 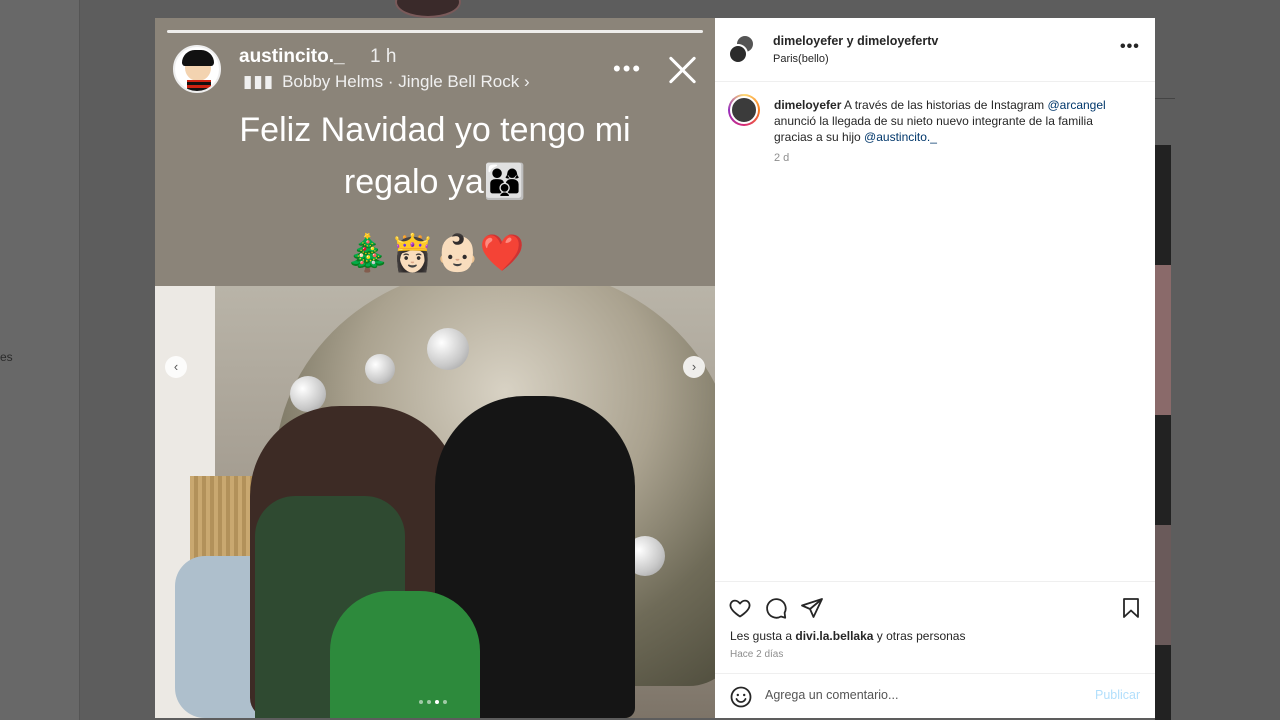 What do you see at coordinates (801, 59) in the screenshot?
I see `post-location: Paris(bello)` at bounding box center [801, 59].